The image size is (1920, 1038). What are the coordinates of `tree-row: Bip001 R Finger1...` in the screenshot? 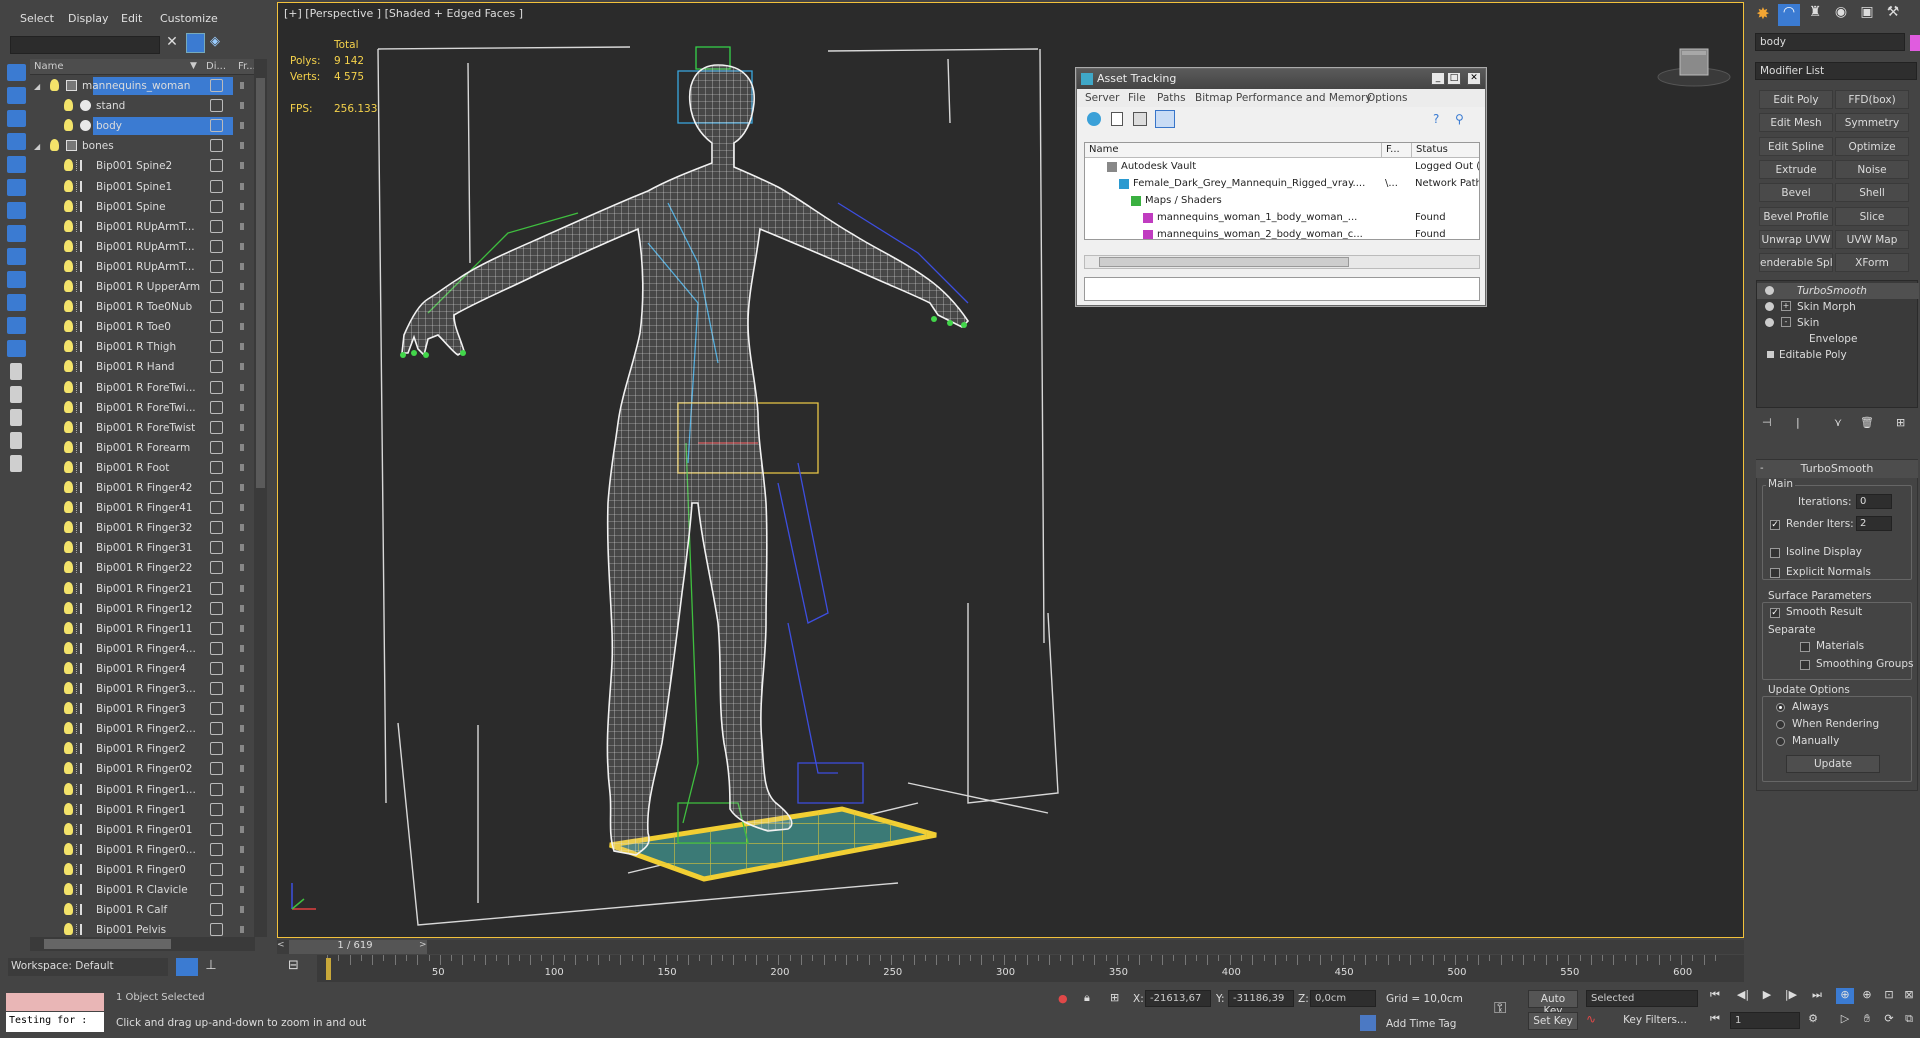 It's located at (142, 790).